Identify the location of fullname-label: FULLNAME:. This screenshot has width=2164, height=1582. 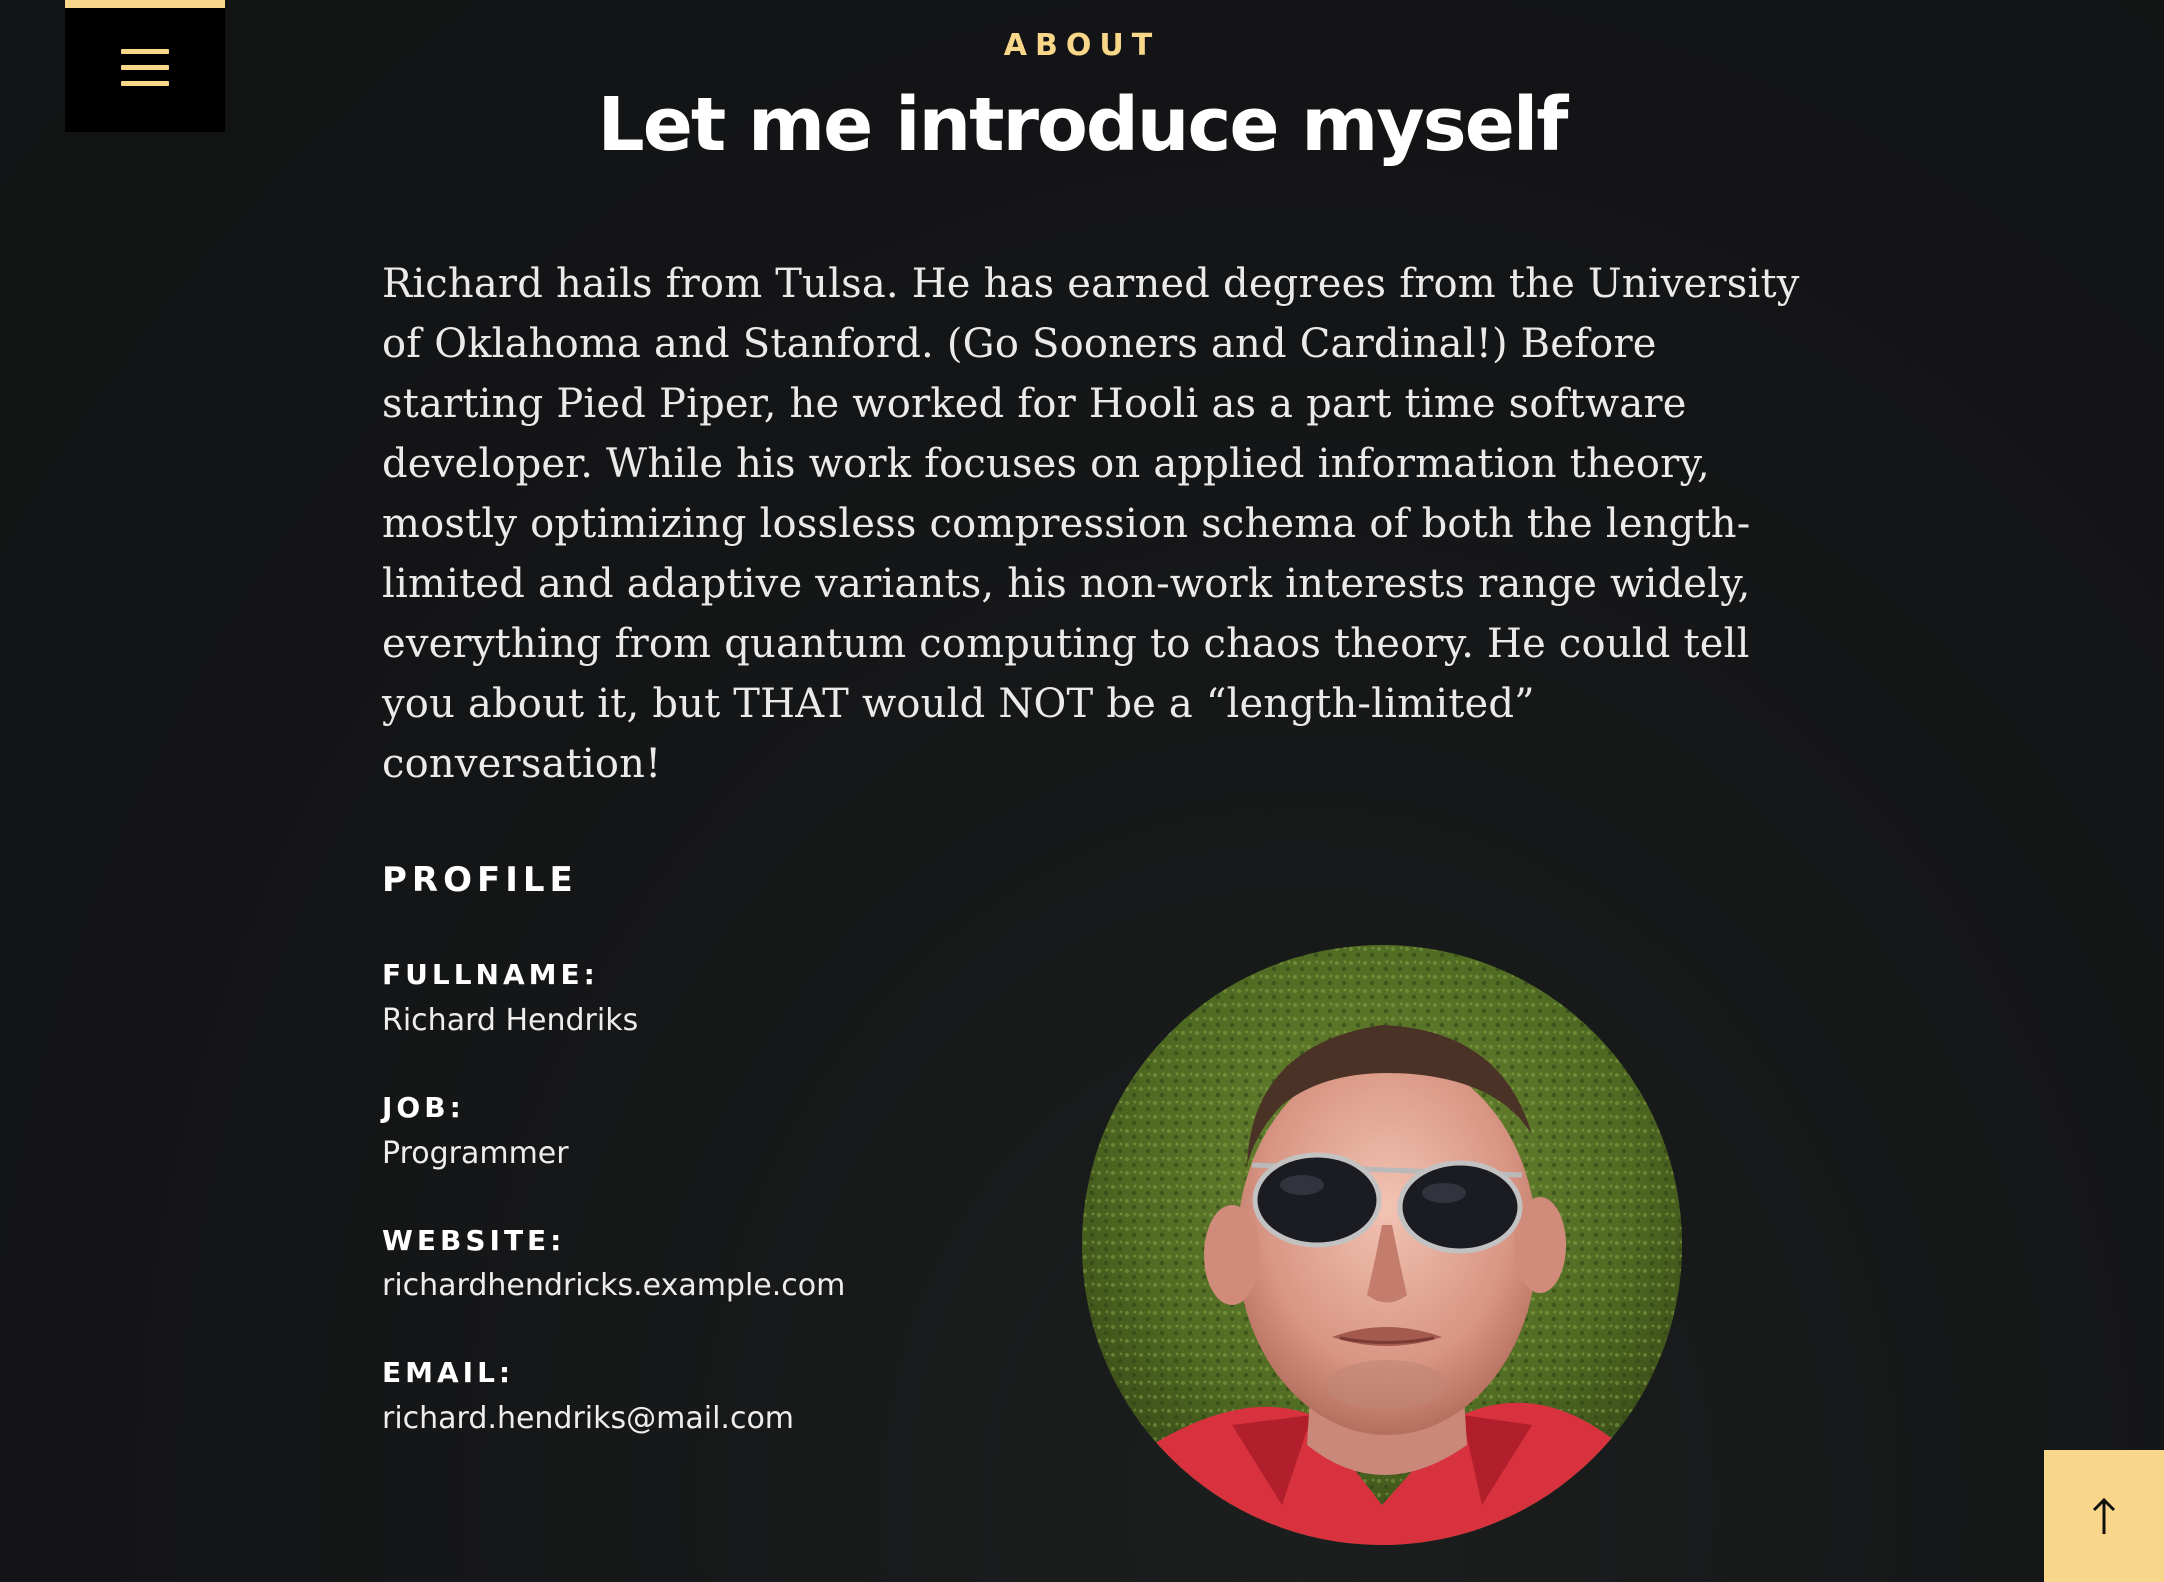
(490, 974).